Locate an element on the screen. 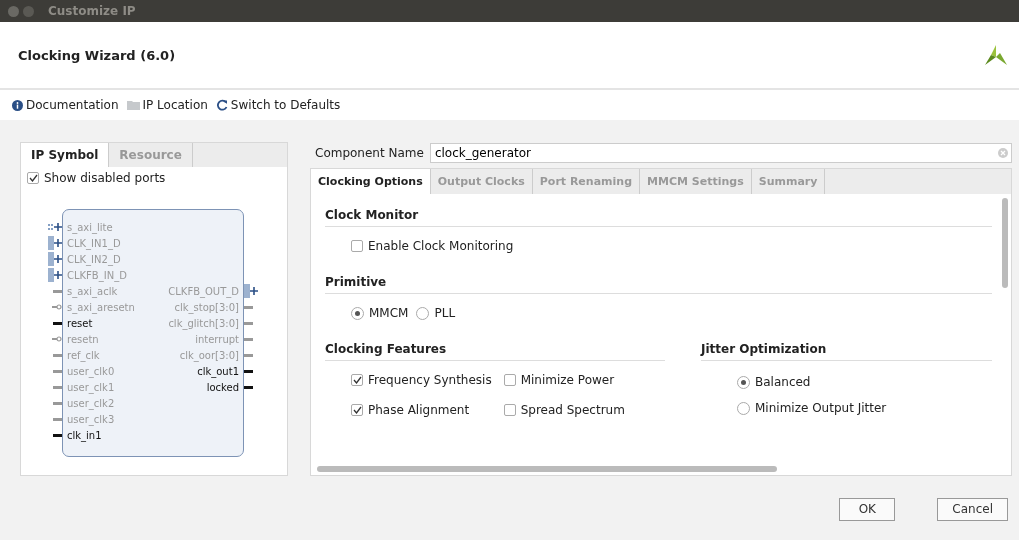  radio-label: MMCM is located at coordinates (389, 313).